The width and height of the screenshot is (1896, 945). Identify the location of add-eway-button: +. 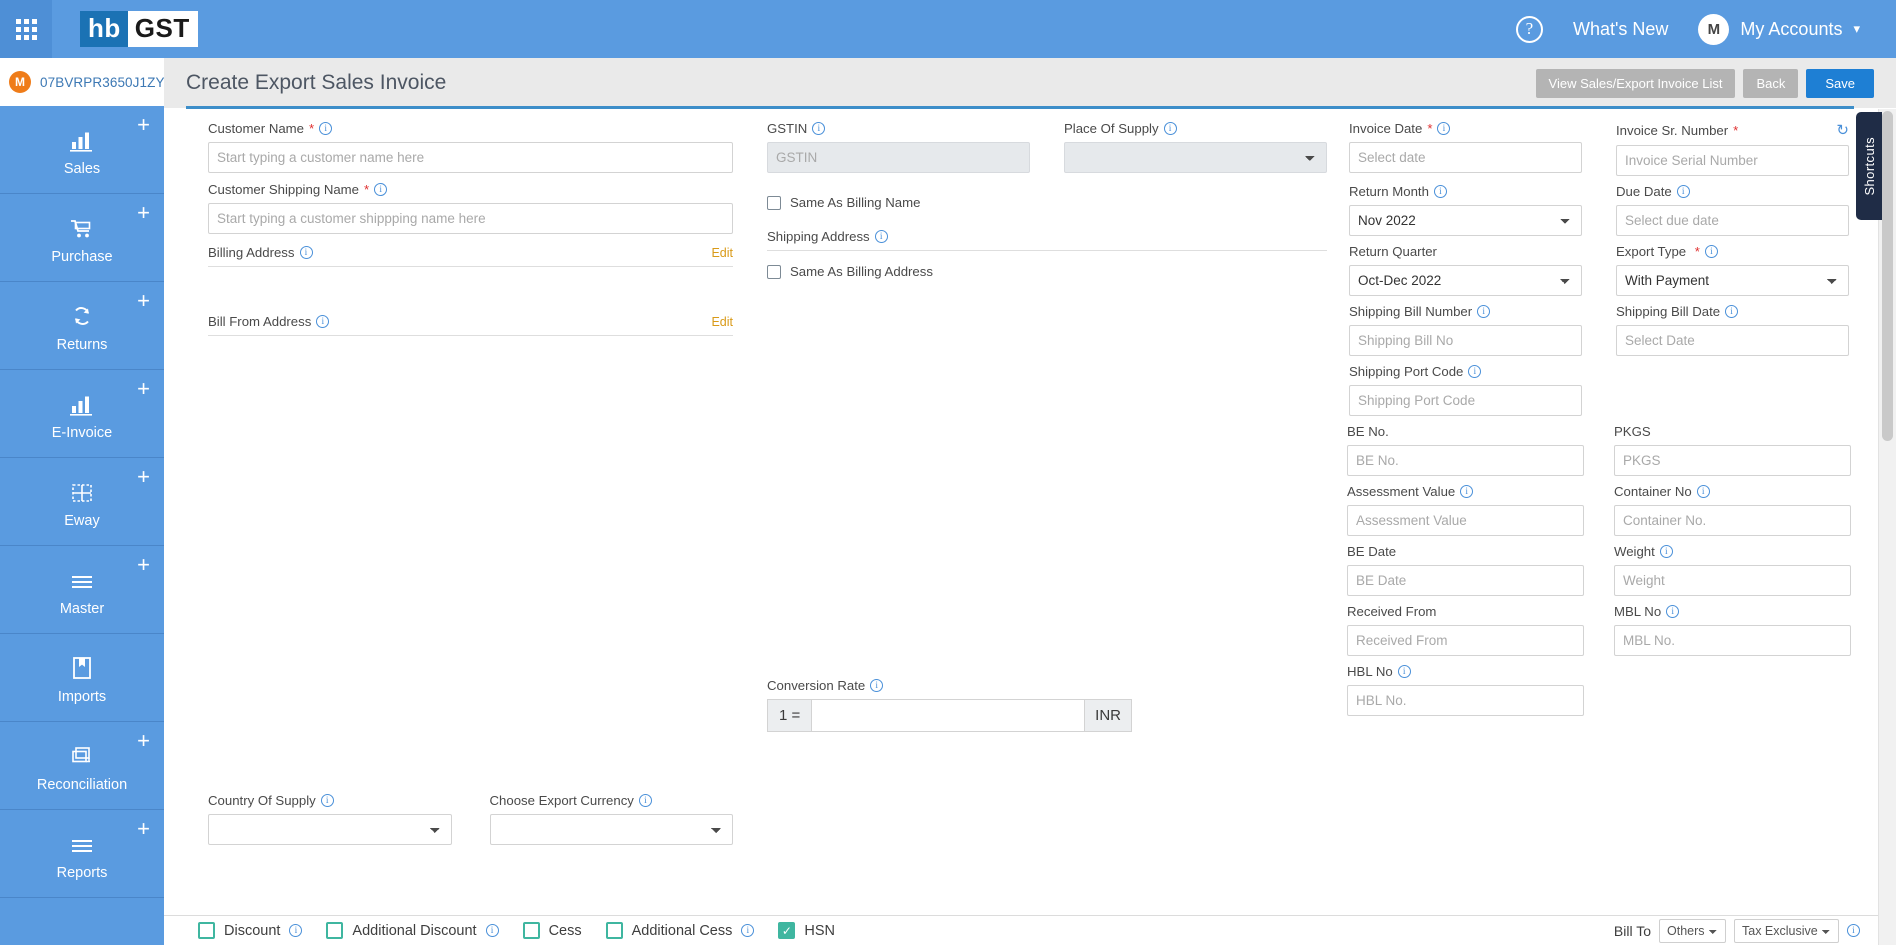
(143, 477).